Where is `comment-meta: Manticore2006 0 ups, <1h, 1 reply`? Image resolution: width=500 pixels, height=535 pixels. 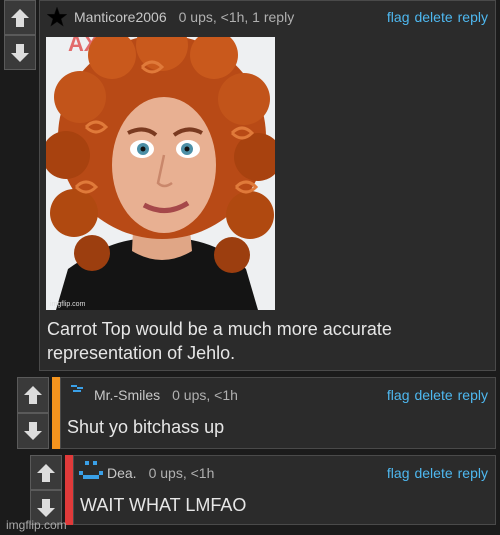
comment-meta: Manticore2006 0 ups, <1h, 1 reply is located at coordinates (184, 17).